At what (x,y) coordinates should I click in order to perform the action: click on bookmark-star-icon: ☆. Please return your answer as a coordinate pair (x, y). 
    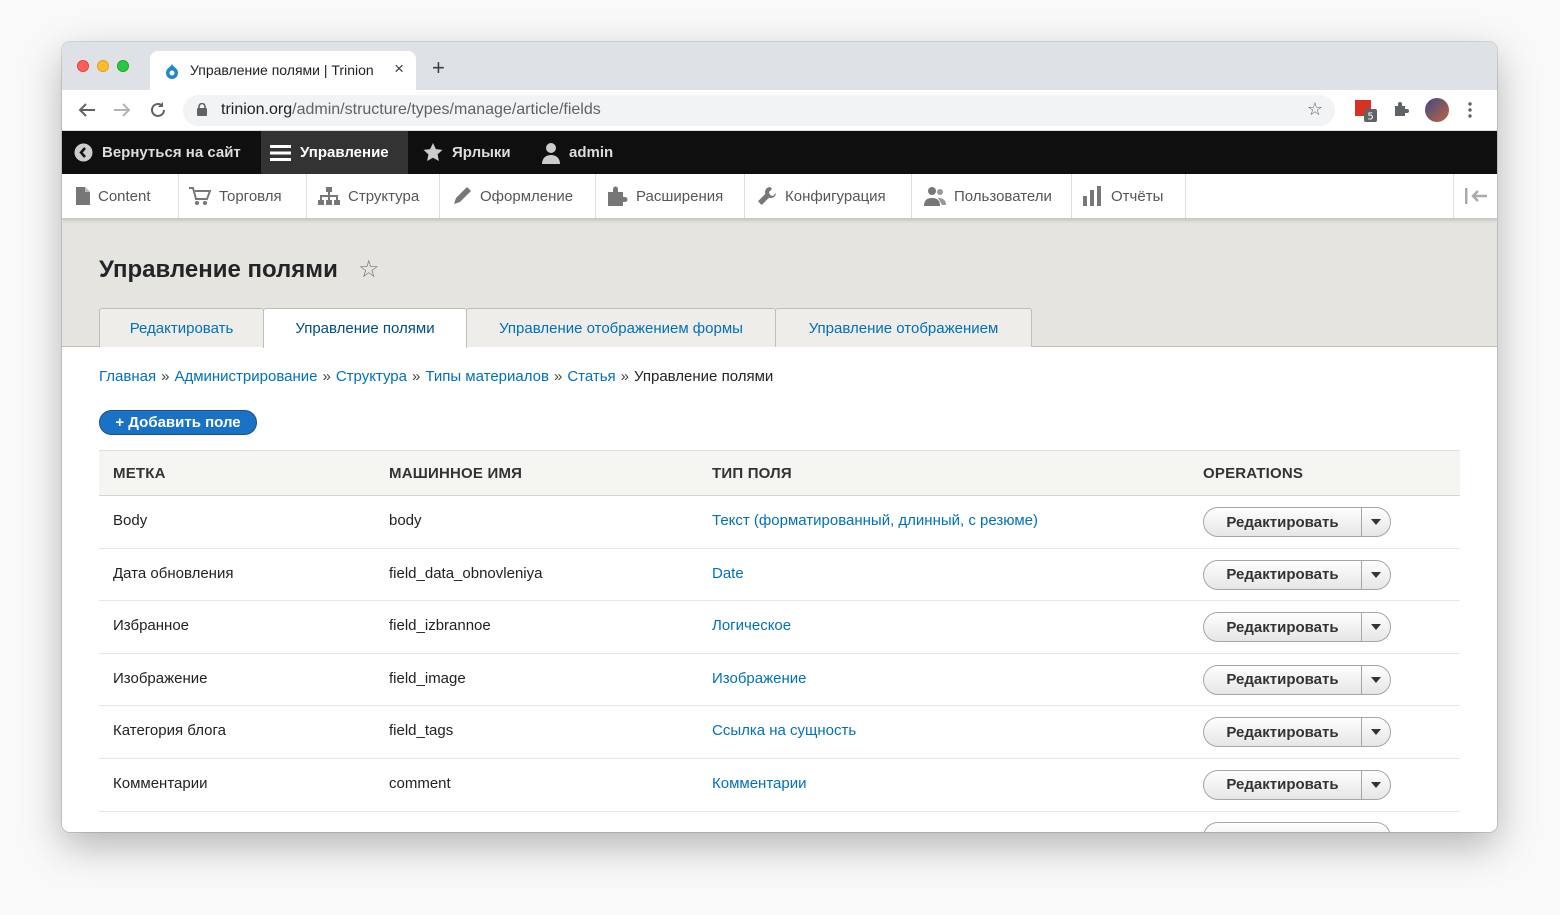
    Looking at the image, I should click on (1315, 109).